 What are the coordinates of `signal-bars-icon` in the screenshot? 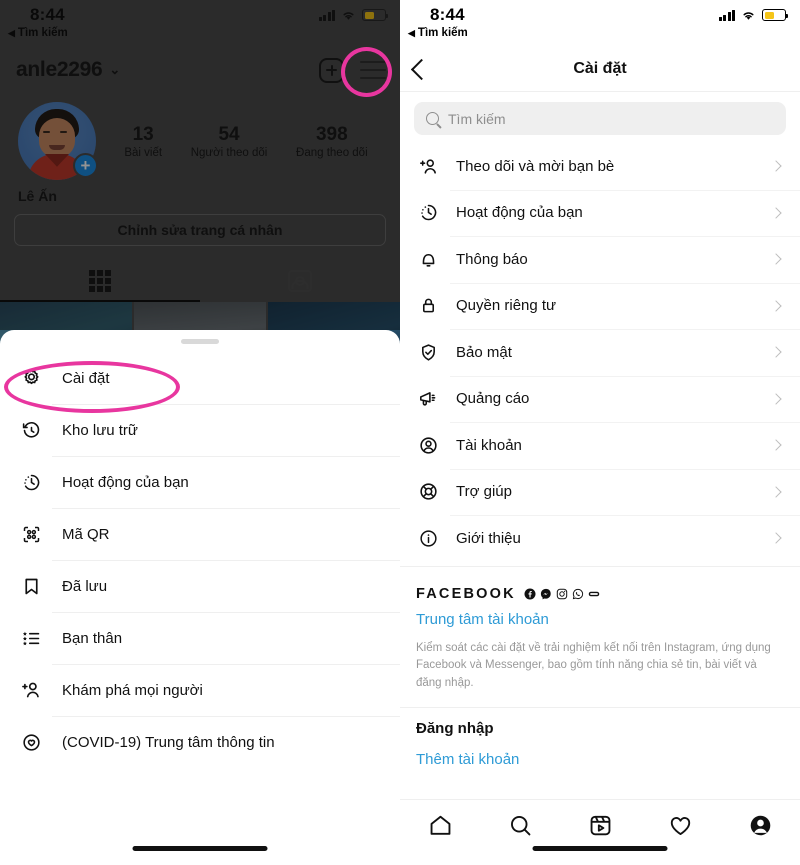 It's located at (726, 15).